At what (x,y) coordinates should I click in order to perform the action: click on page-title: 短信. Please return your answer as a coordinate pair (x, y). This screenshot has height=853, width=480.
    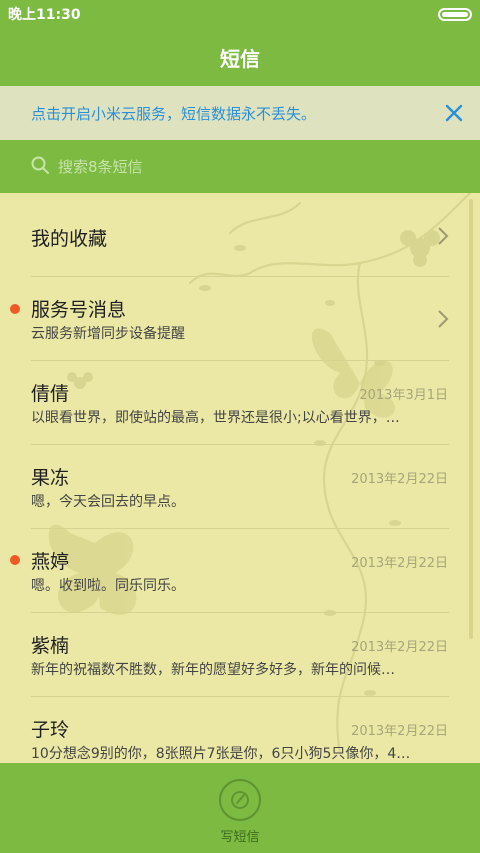
    Looking at the image, I should click on (240, 58).